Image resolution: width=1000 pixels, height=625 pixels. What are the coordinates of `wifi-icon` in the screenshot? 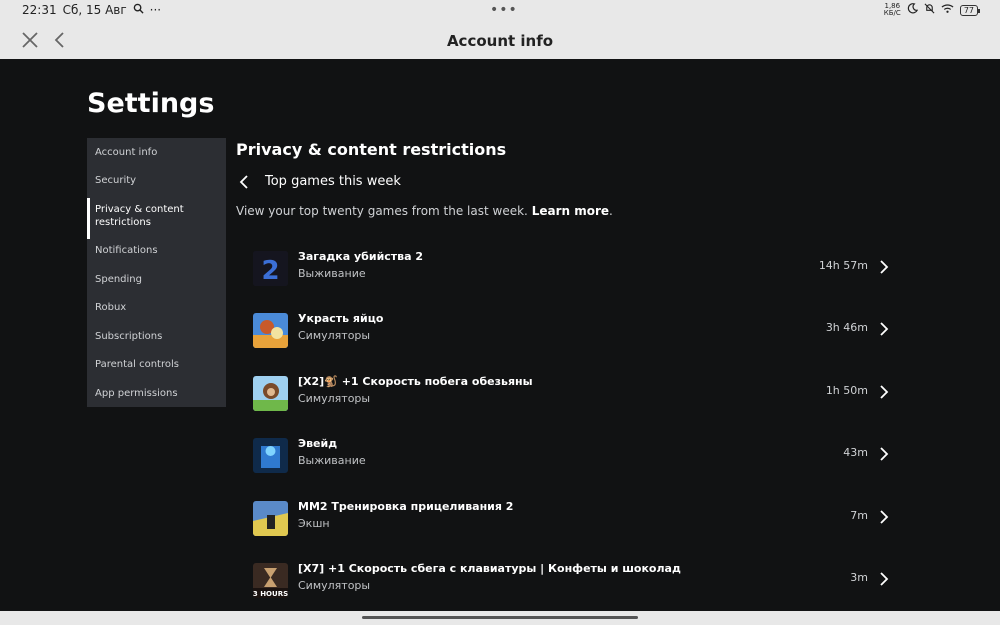 It's located at (947, 10).